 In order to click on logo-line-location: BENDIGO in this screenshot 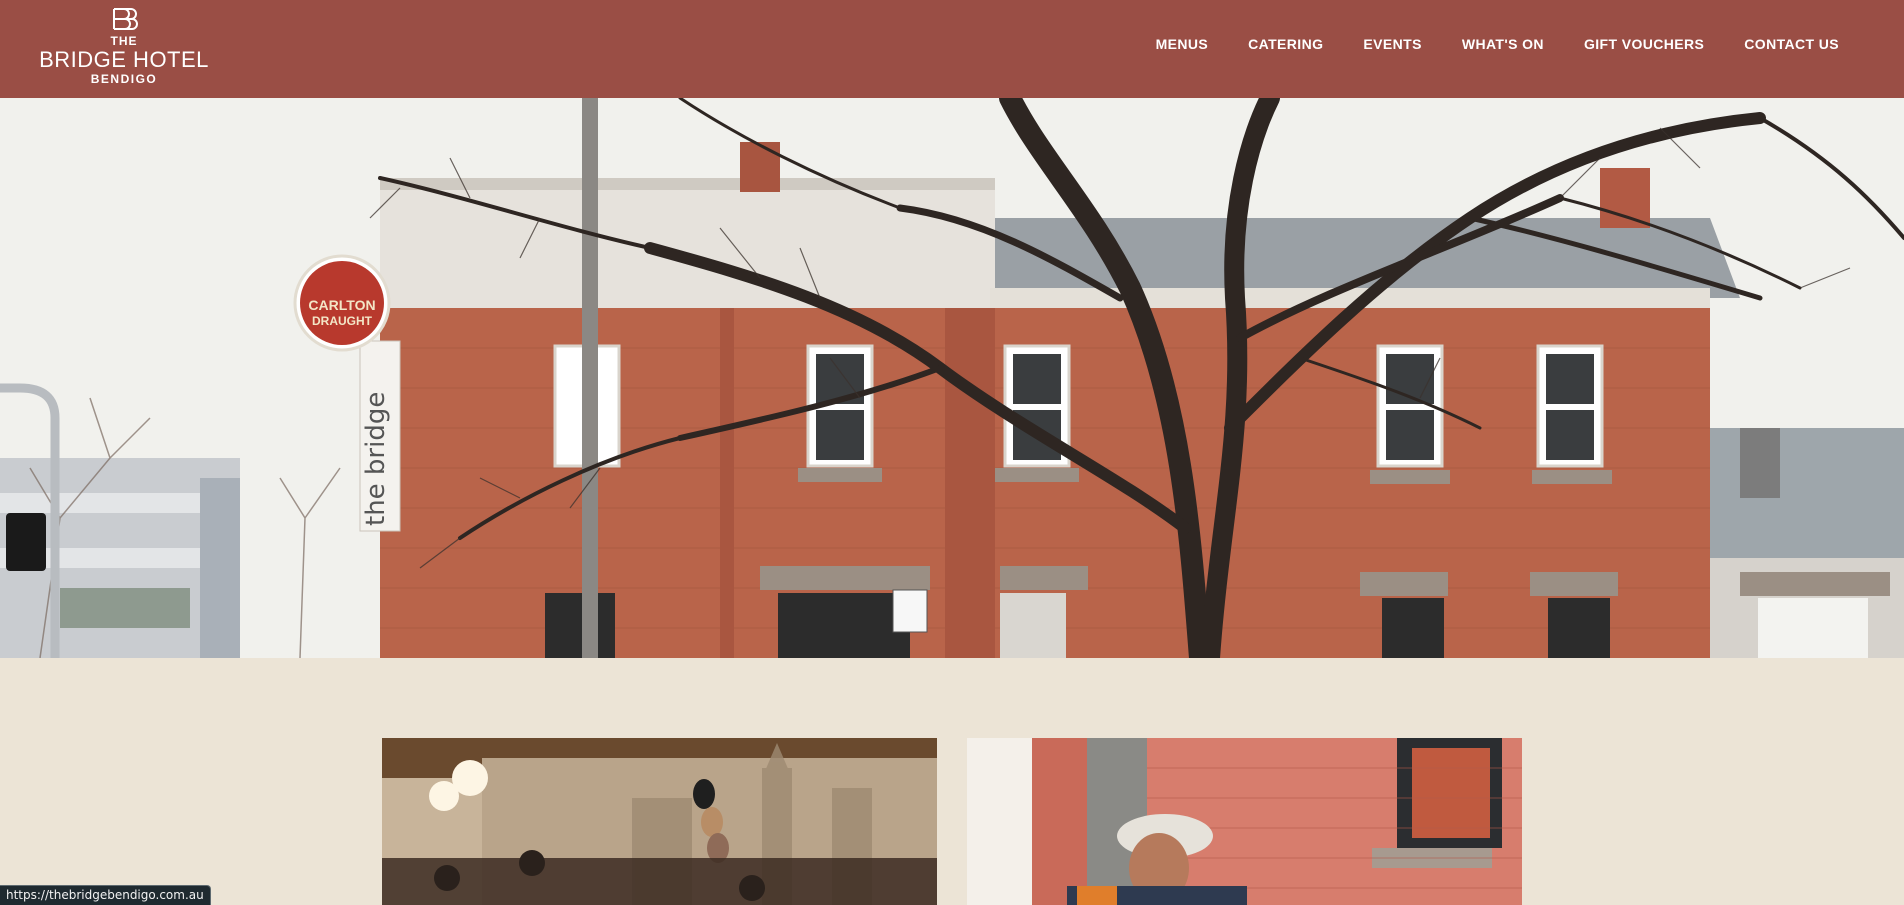, I will do `click(124, 79)`.